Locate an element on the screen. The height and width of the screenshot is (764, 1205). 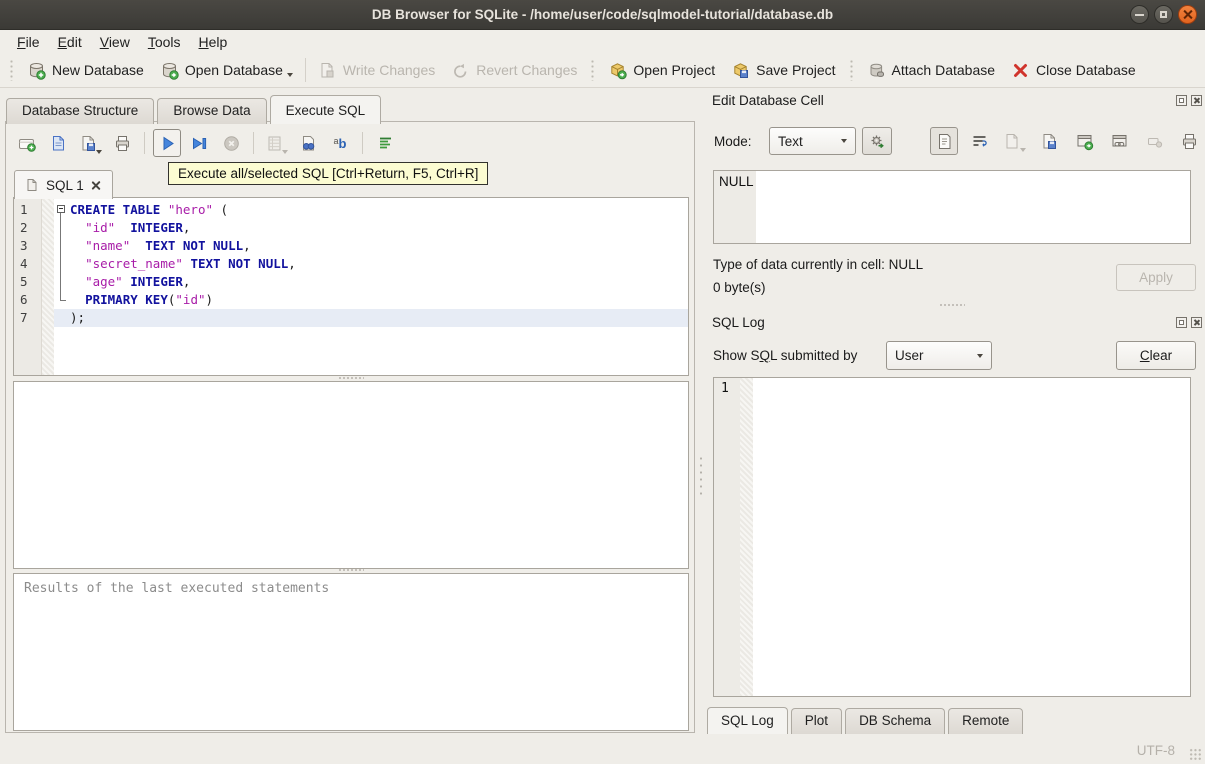
open-database-icon is located at coordinates (169, 70).